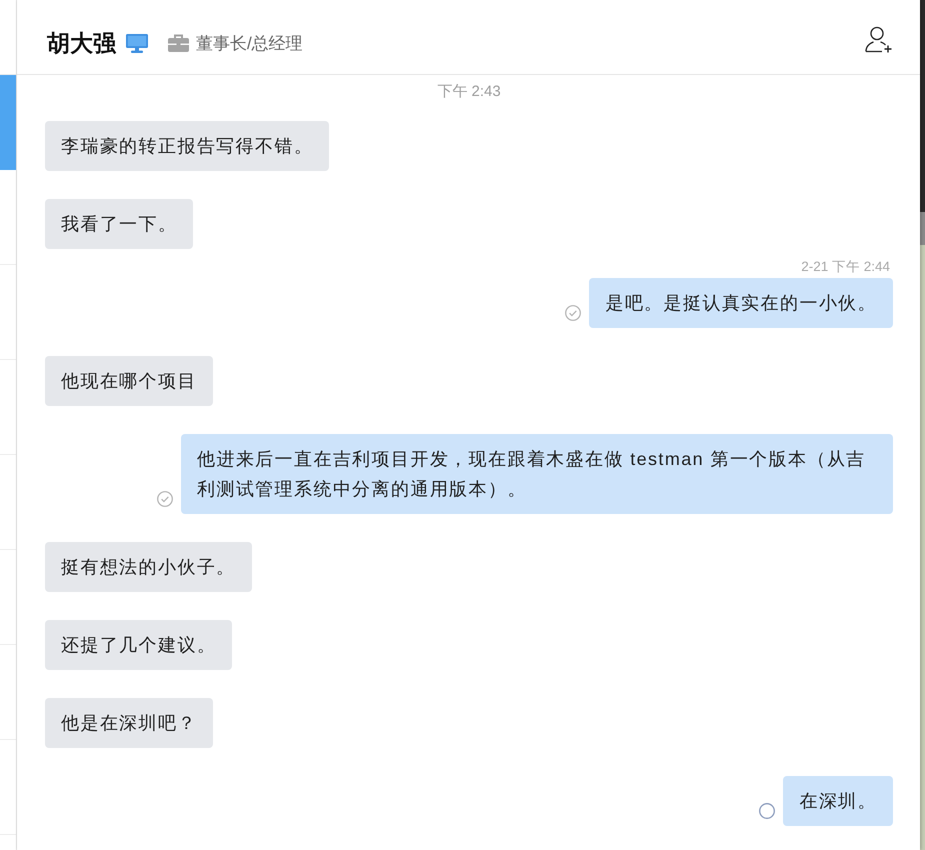  I want to click on conversation-item, so click(8, 122).